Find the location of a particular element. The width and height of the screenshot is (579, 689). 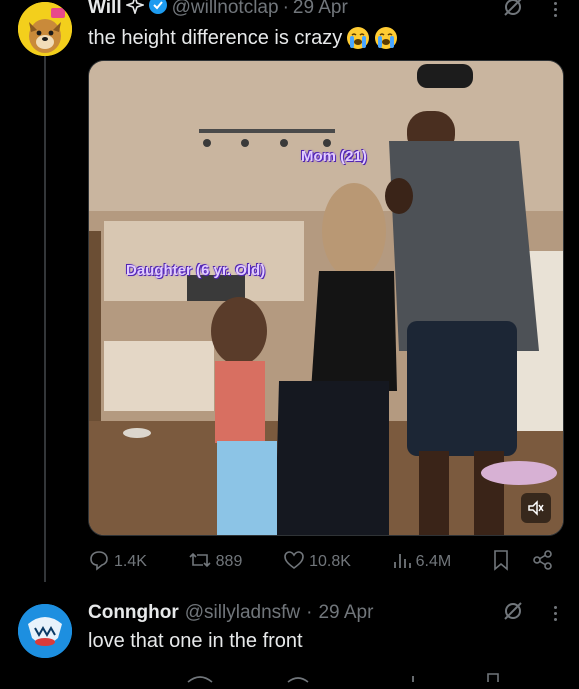

sparkle-icon is located at coordinates (135, 10).